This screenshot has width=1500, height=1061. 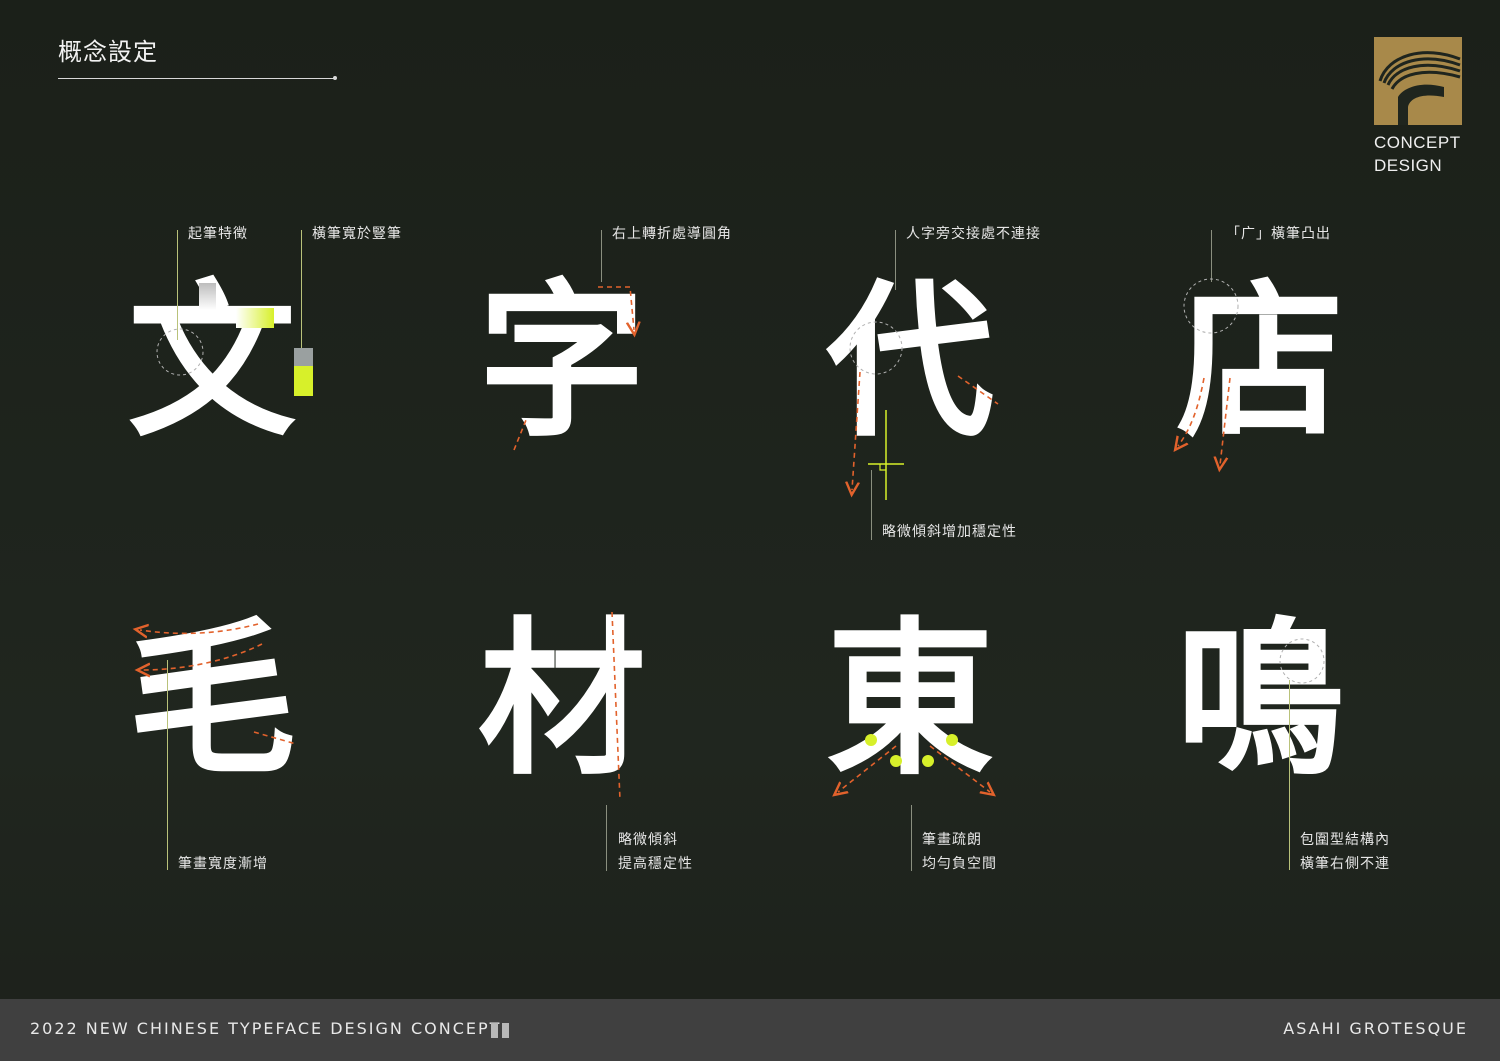 I want to click on note-rounded-corner: 右上轉折處導圓角, so click(x=672, y=234).